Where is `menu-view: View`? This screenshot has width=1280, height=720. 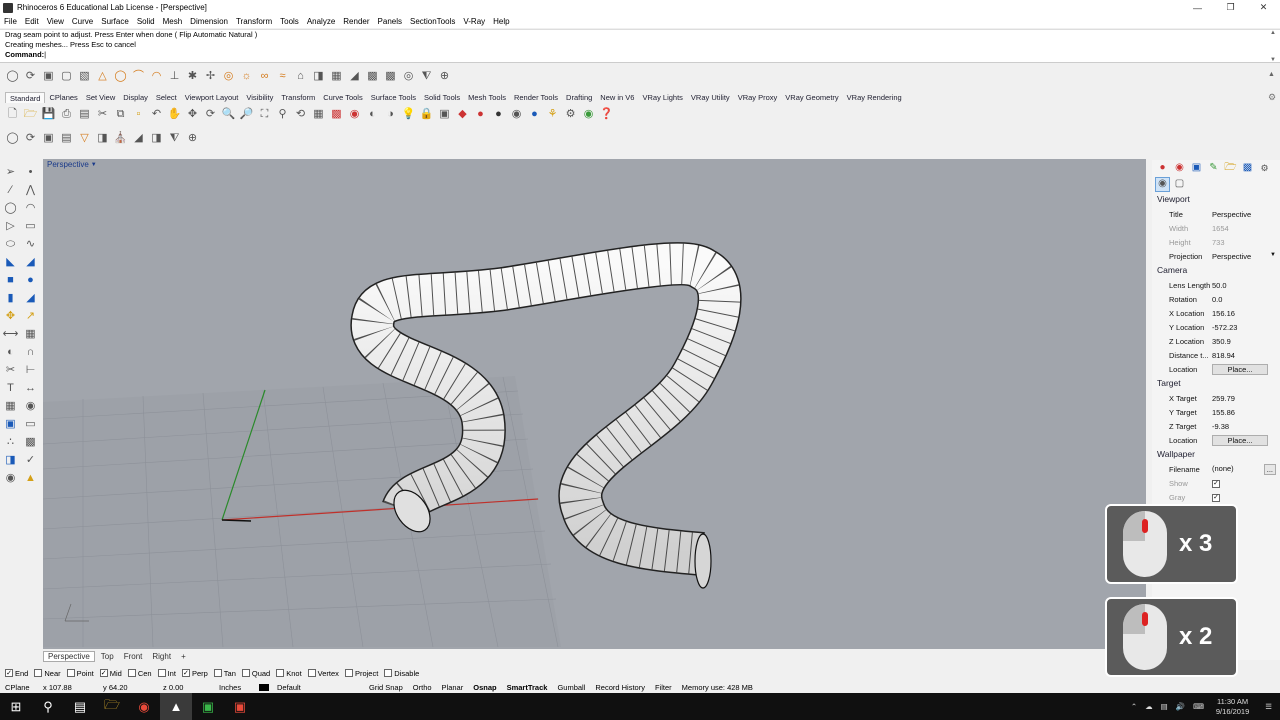
menu-view: View is located at coordinates (55, 21).